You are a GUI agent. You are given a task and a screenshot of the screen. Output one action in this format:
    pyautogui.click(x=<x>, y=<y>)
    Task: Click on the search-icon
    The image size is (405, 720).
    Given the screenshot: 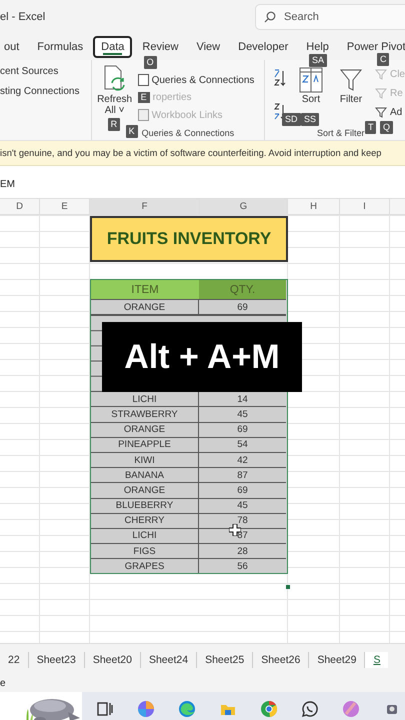 What is the action you would take?
    pyautogui.click(x=270, y=17)
    